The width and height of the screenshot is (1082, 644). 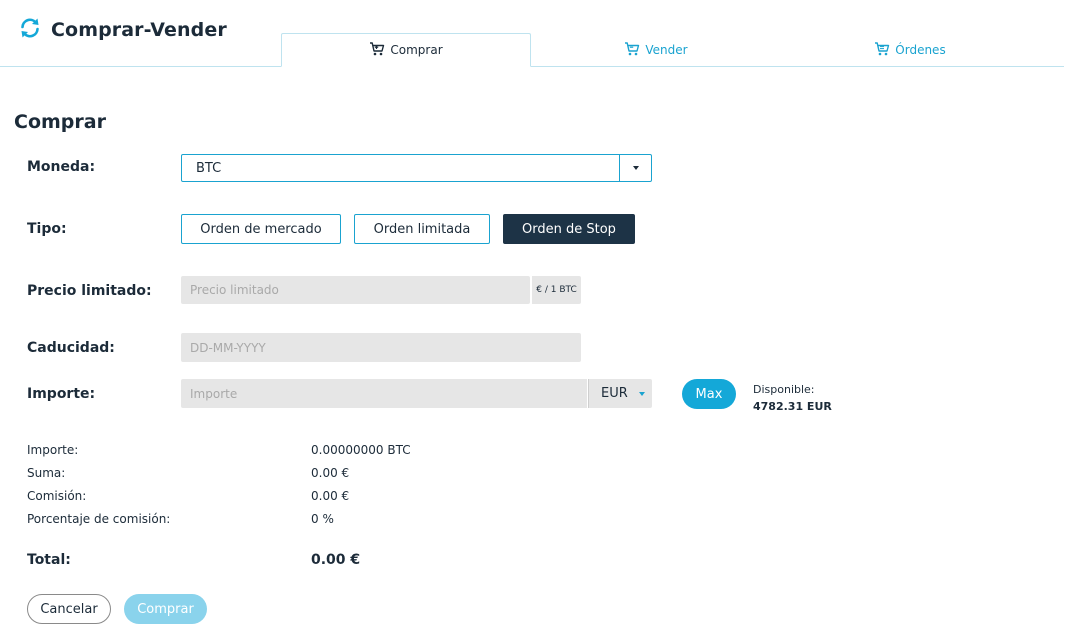 I want to click on refresh-arrows-icon, so click(x=30, y=30).